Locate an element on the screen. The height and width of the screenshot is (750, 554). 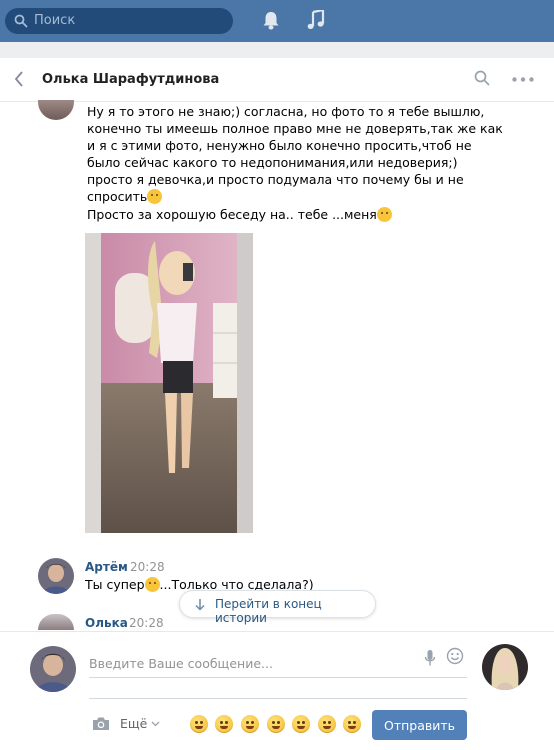
smile-icon is located at coordinates (455, 656).